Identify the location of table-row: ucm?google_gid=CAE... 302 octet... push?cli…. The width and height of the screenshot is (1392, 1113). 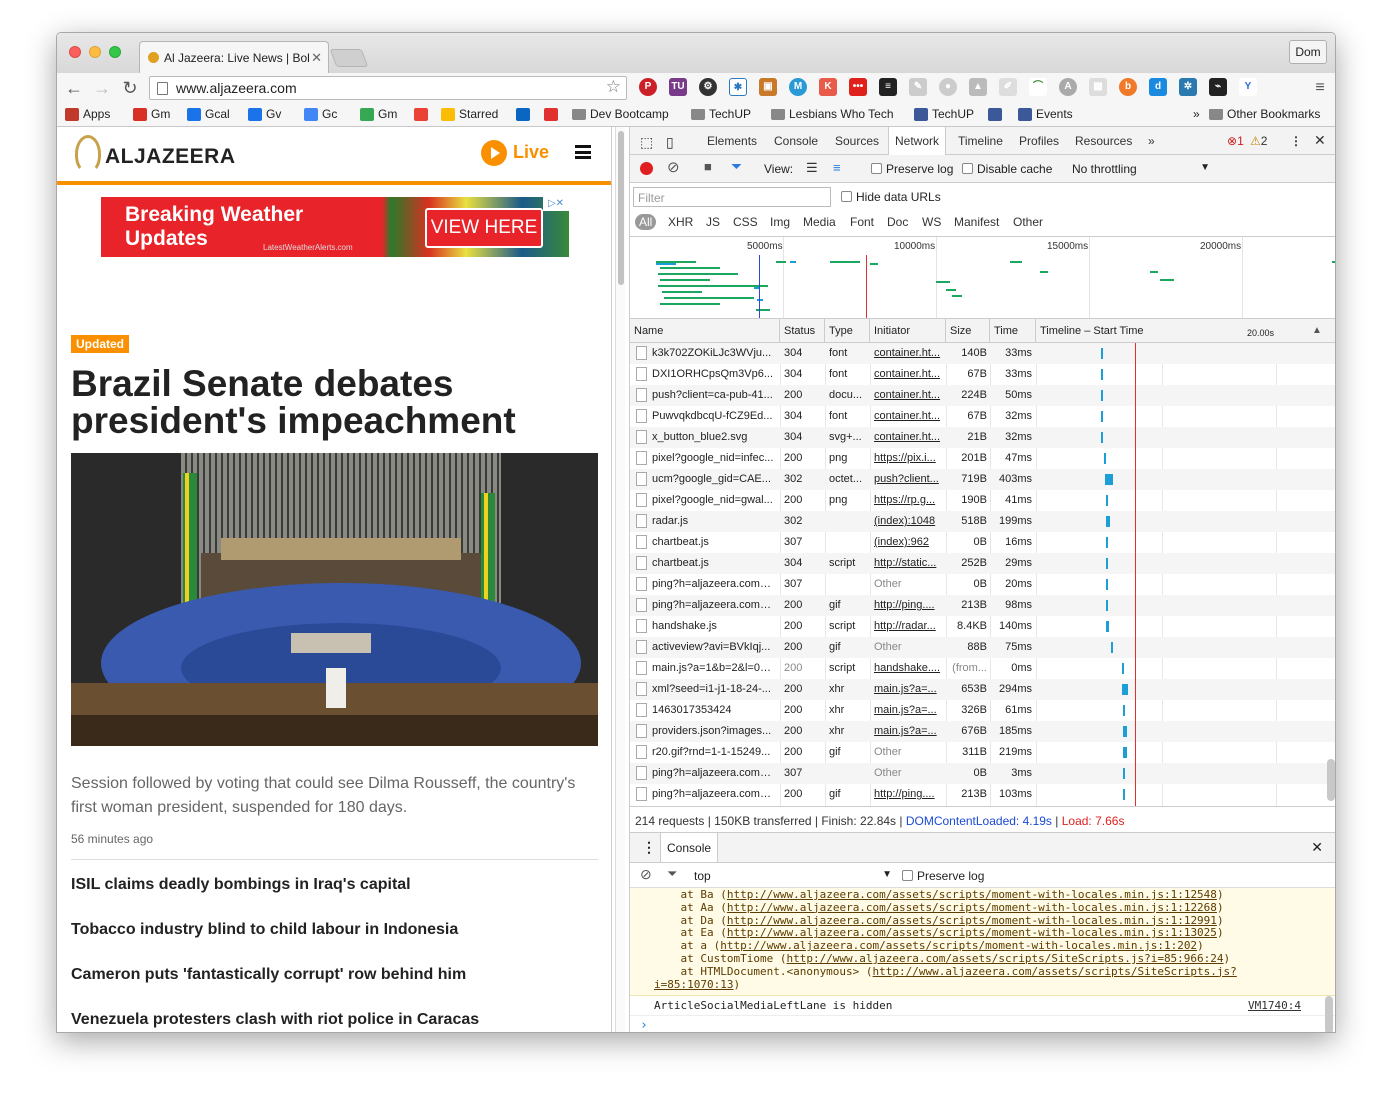
(982, 479).